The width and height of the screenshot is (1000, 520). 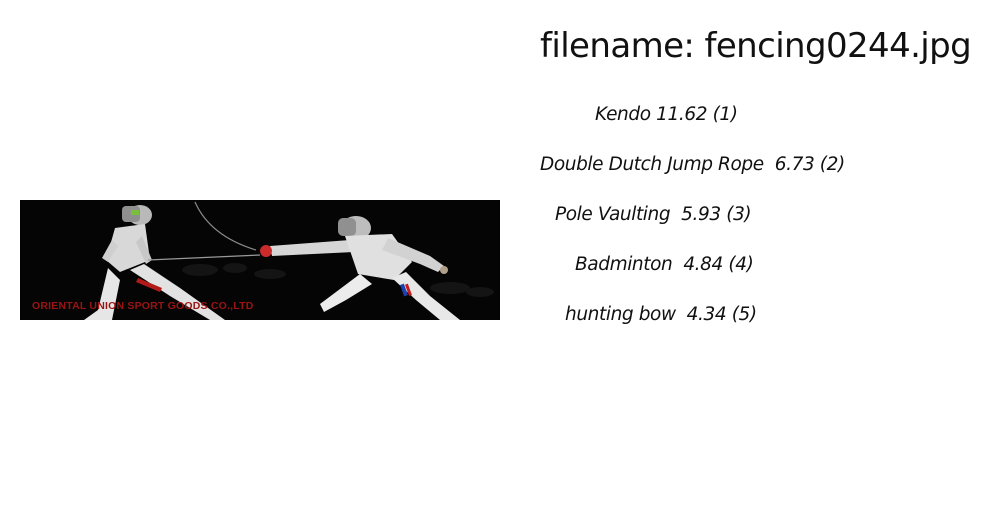 What do you see at coordinates (756, 46) in the screenshot?
I see `filename-title: filename: fencing0244.jpg` at bounding box center [756, 46].